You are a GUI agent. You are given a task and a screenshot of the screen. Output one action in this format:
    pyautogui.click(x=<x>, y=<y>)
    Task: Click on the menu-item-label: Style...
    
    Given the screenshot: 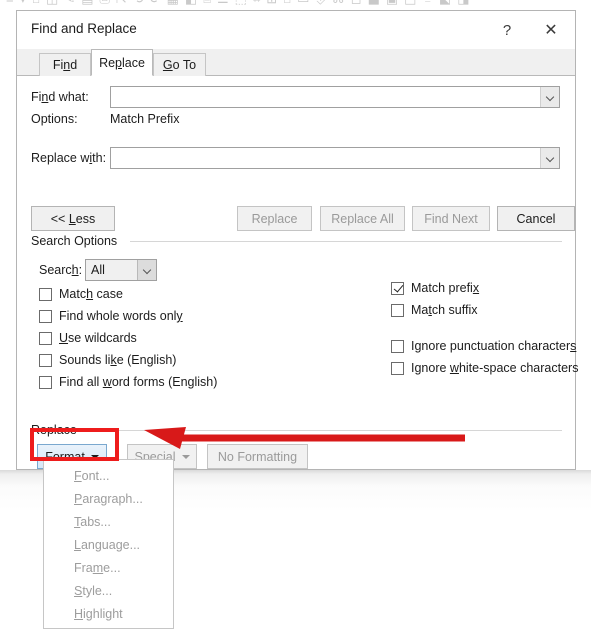 What is the action you would take?
    pyautogui.click(x=93, y=590)
    